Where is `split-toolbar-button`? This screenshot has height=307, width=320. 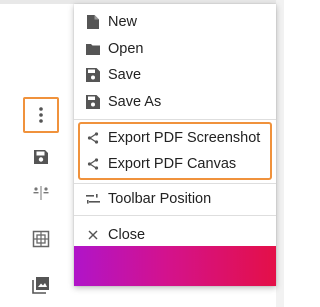
split-toolbar-button is located at coordinates (41, 193).